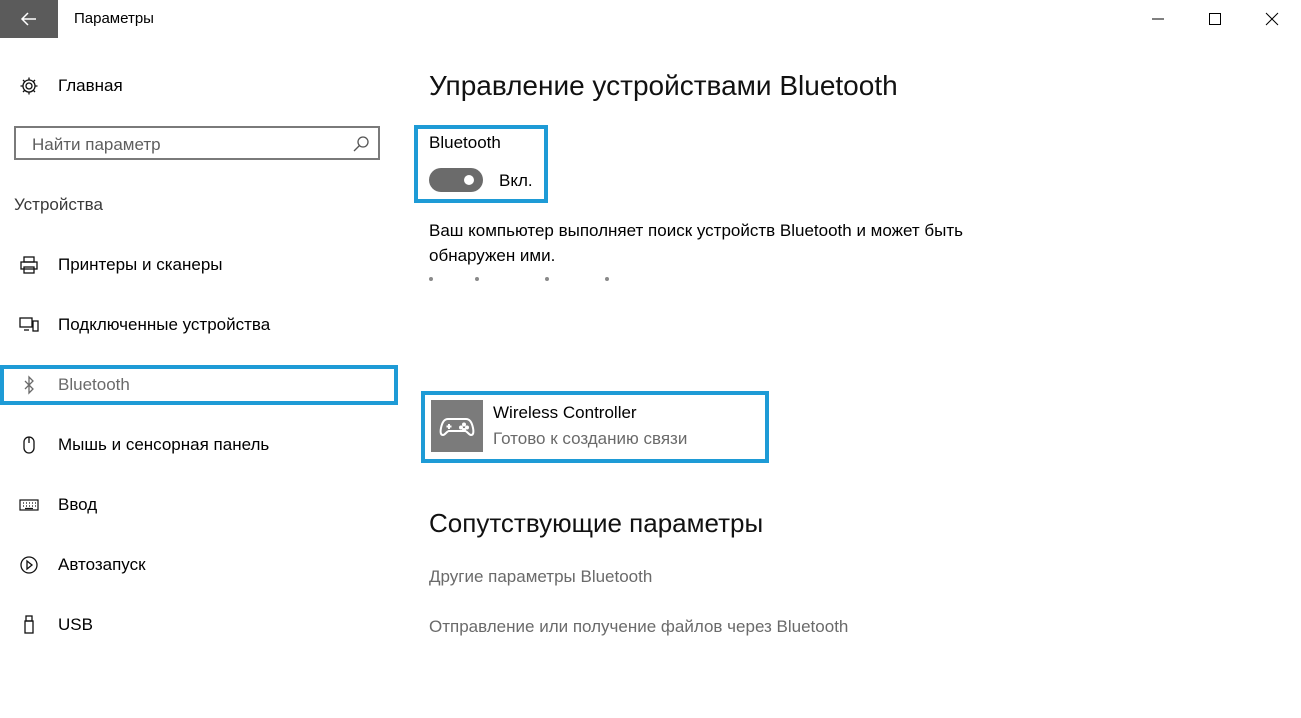 The height and width of the screenshot is (718, 1301). Describe the element at coordinates (29, 445) in the screenshot. I see `mouse-icon` at that location.